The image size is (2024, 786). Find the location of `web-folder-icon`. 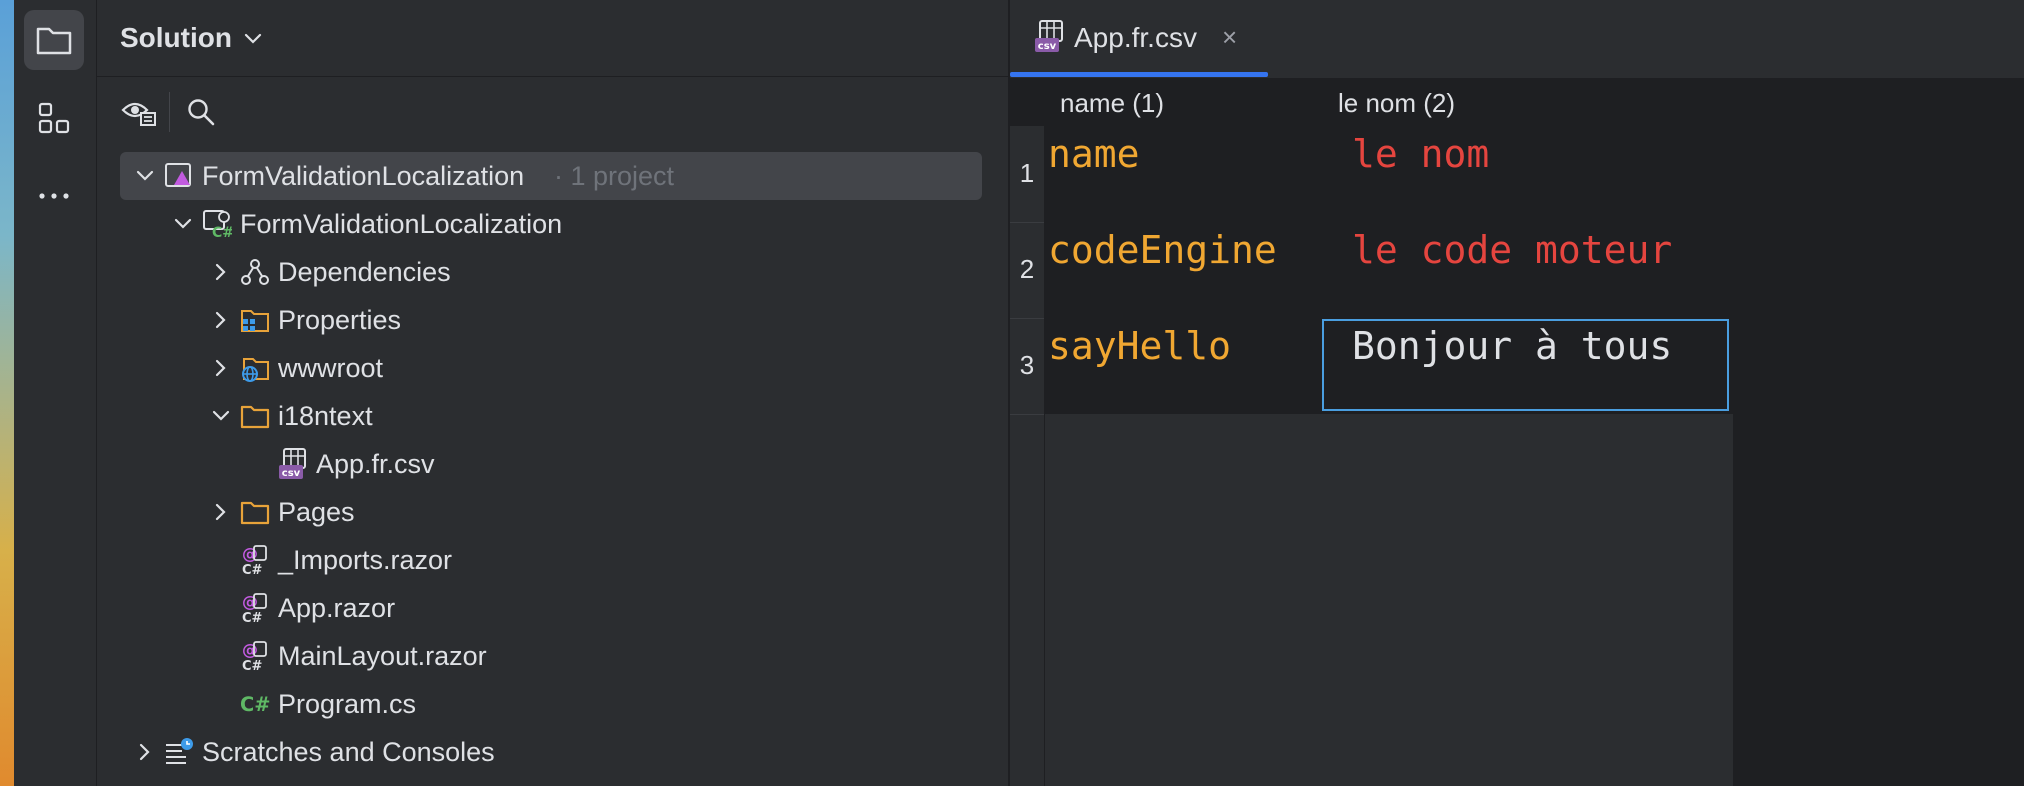

web-folder-icon is located at coordinates (255, 368).